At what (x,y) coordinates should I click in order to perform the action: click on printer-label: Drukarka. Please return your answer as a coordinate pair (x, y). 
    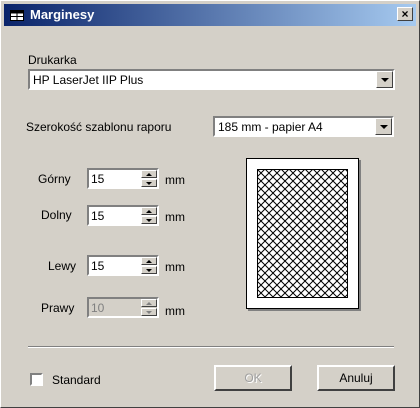
    Looking at the image, I should click on (52, 60).